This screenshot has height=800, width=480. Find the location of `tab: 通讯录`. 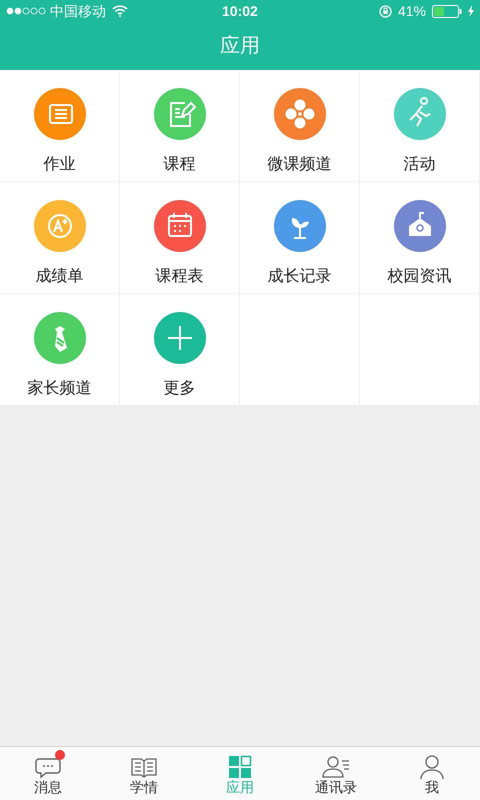

tab: 通讯录 is located at coordinates (336, 773).